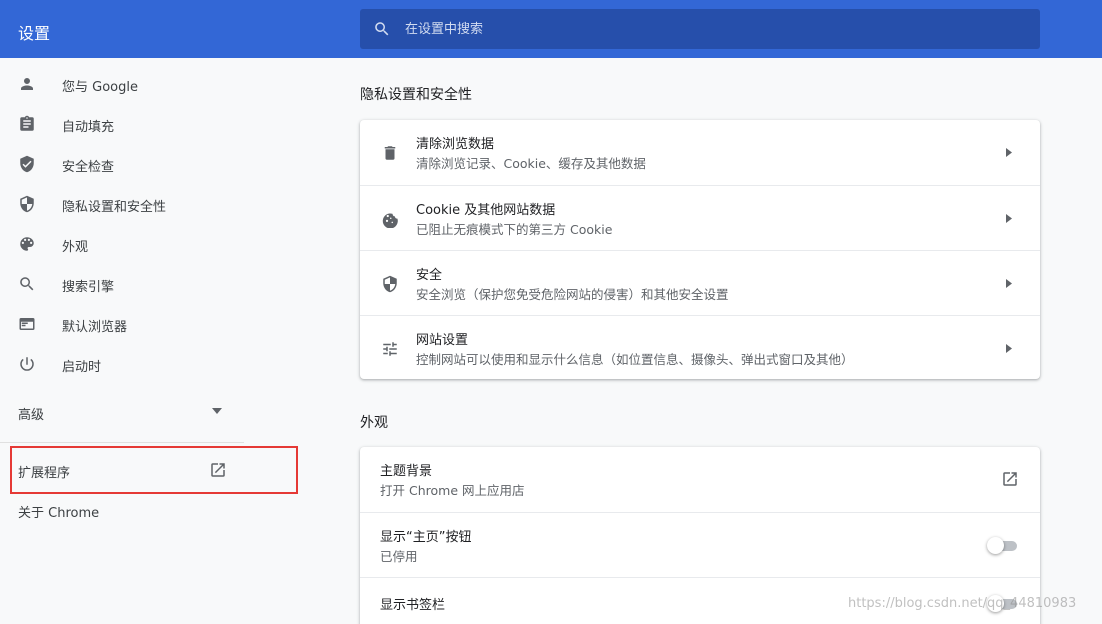 Image resolution: width=1102 pixels, height=624 pixels. What do you see at coordinates (700, 544) in the screenshot?
I see `show-home-button-row: 显示“主页”按钮 已停用` at bounding box center [700, 544].